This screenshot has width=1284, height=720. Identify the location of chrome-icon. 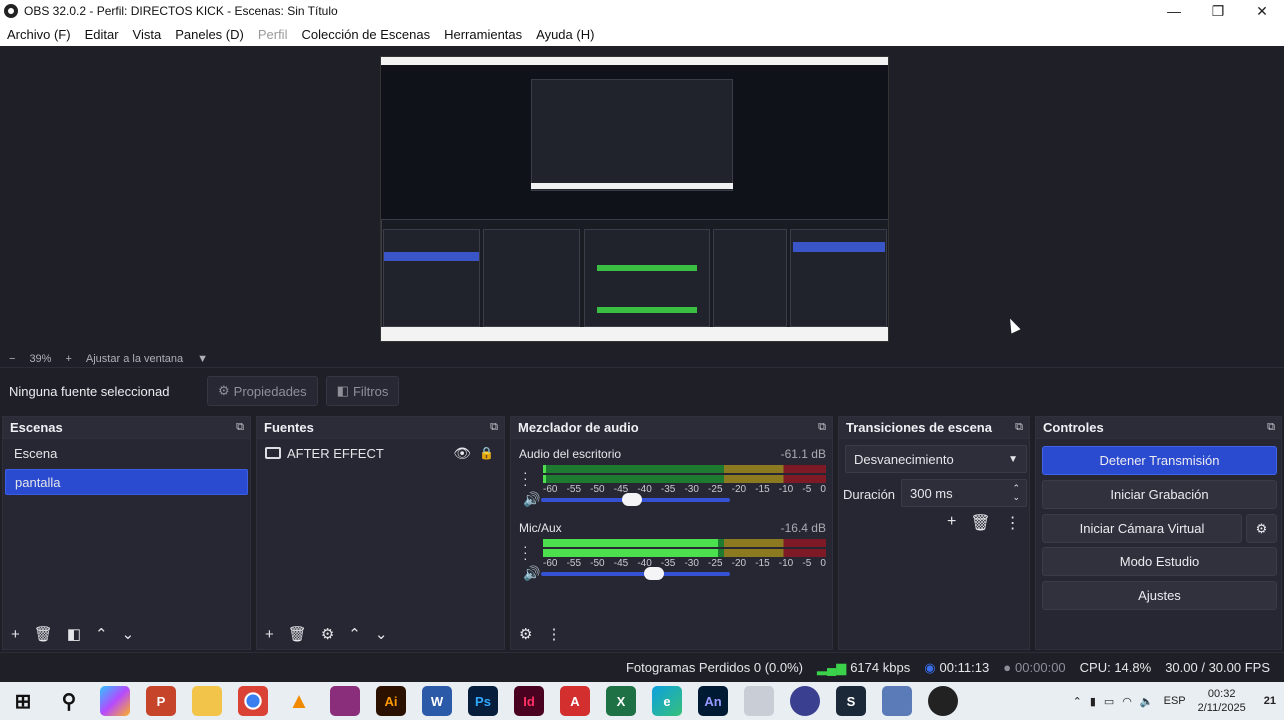
(253, 701).